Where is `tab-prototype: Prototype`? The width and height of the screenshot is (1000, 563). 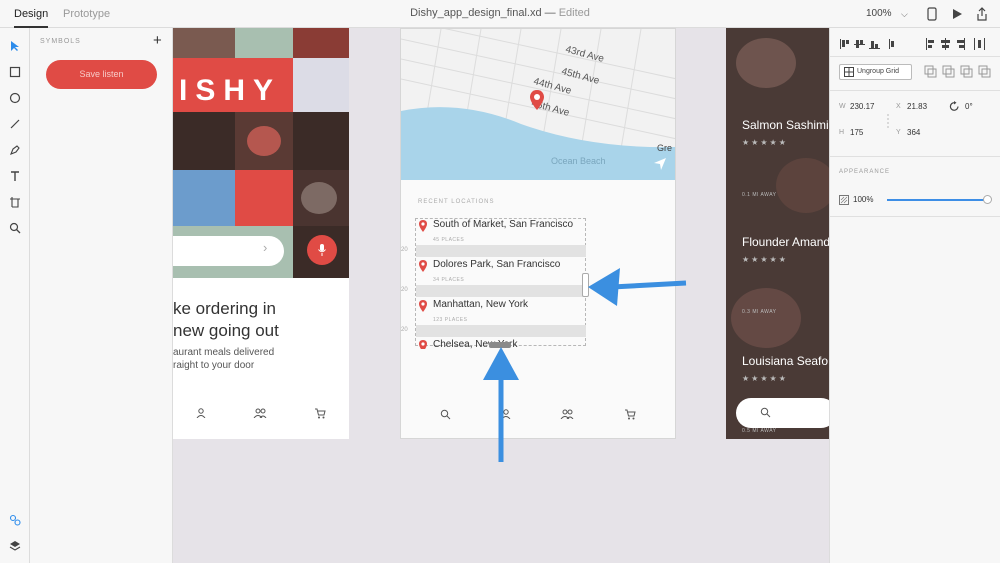 tab-prototype: Prototype is located at coordinates (86, 14).